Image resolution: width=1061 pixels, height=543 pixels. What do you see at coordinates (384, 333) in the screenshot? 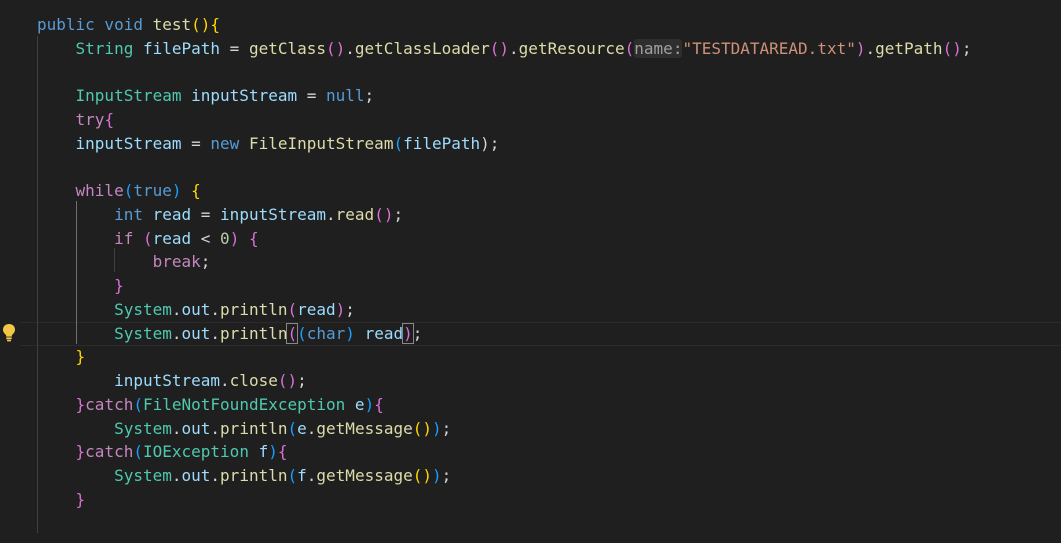
I see `variable: read` at bounding box center [384, 333].